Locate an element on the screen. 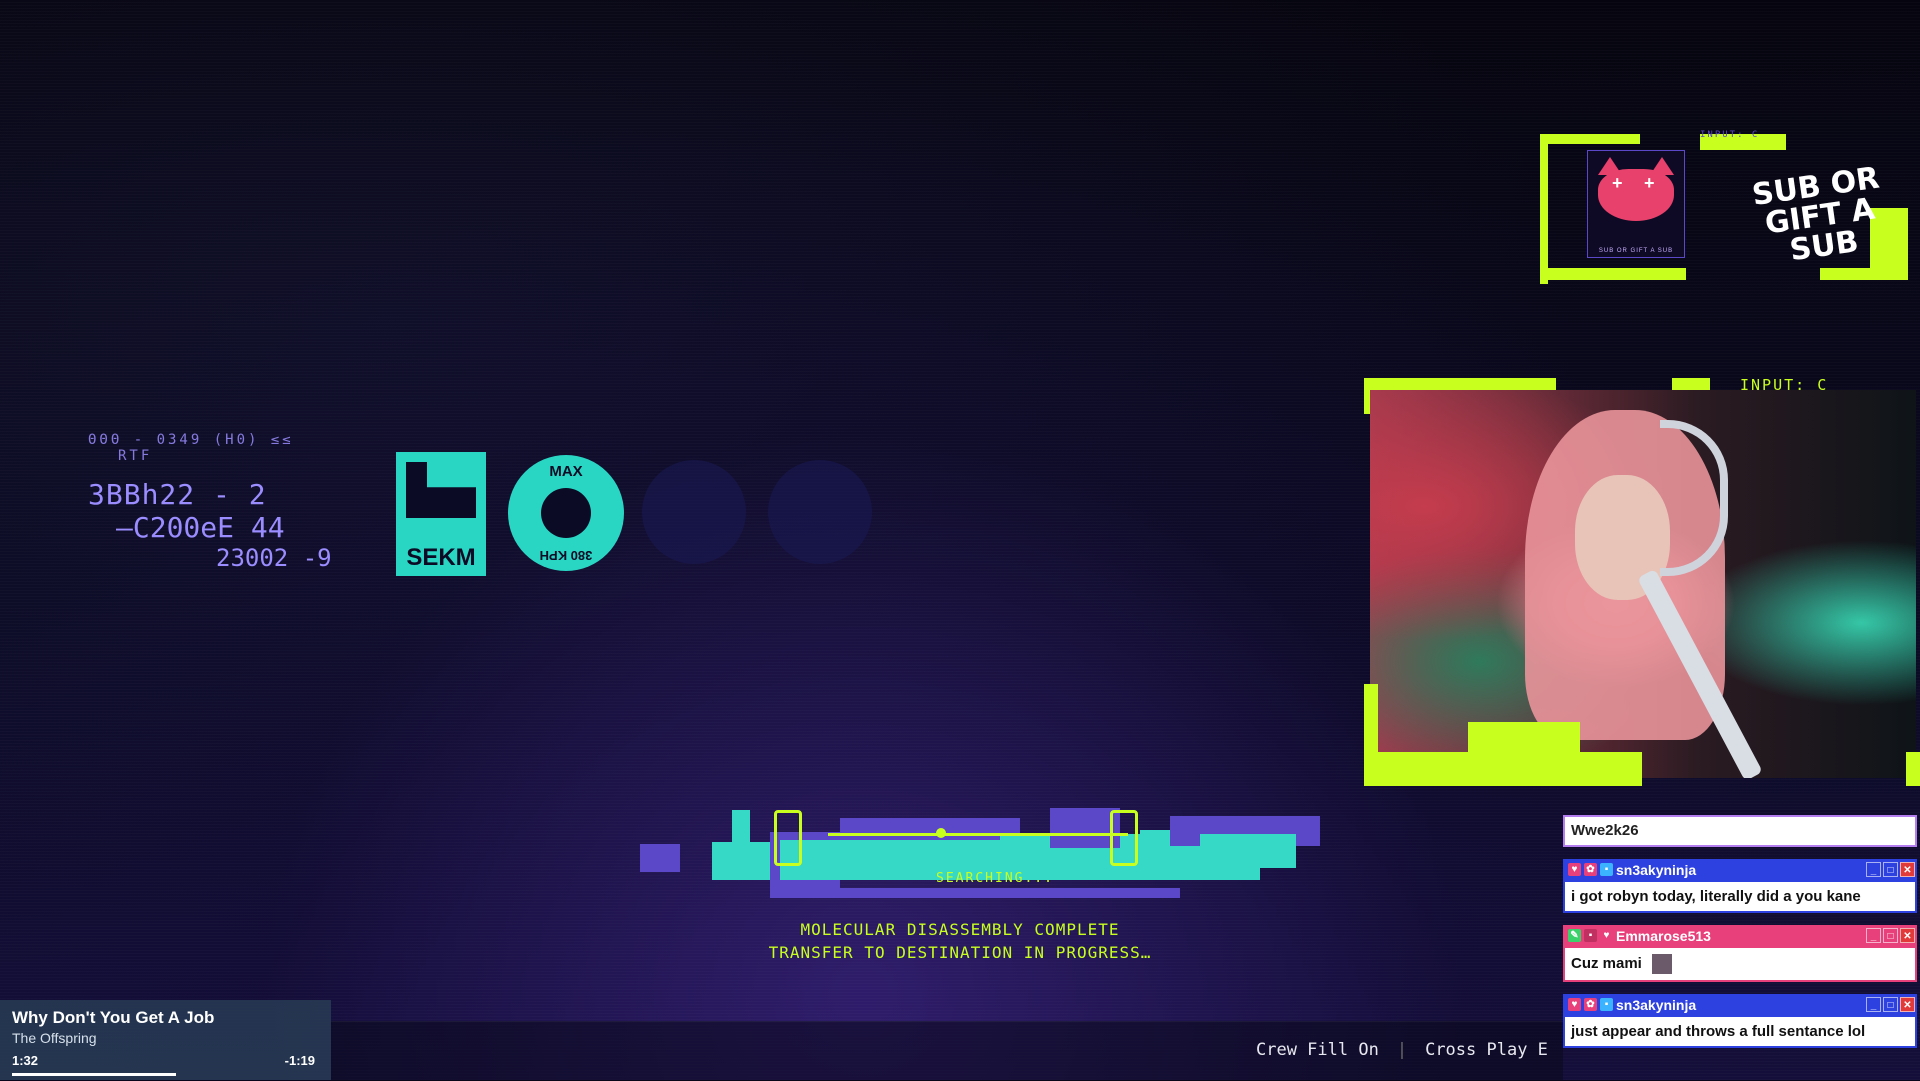 This screenshot has width=1920, height=1081. ticker-item: Cross Play E is located at coordinates (1486, 1050).